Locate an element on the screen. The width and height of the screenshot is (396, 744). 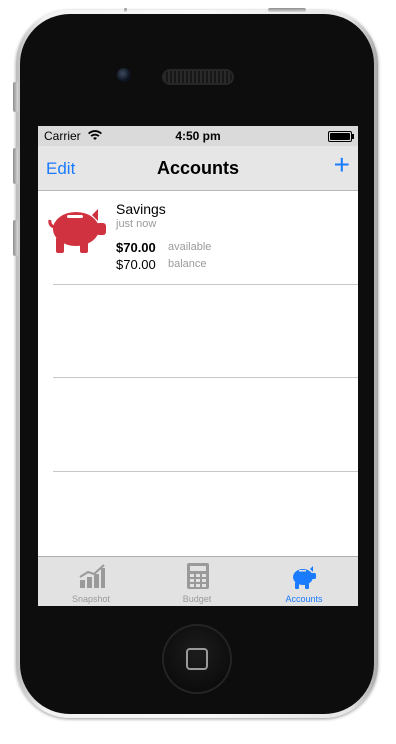
tab-accounts: Accounts is located at coordinates (304, 581).